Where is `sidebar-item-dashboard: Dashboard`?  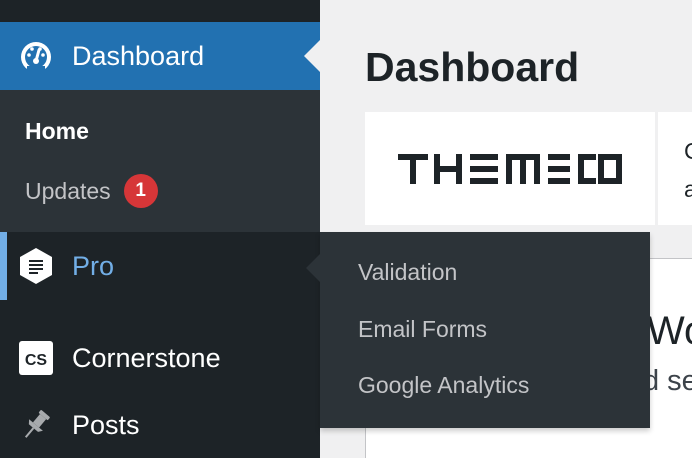 sidebar-item-dashboard: Dashboard is located at coordinates (160, 56).